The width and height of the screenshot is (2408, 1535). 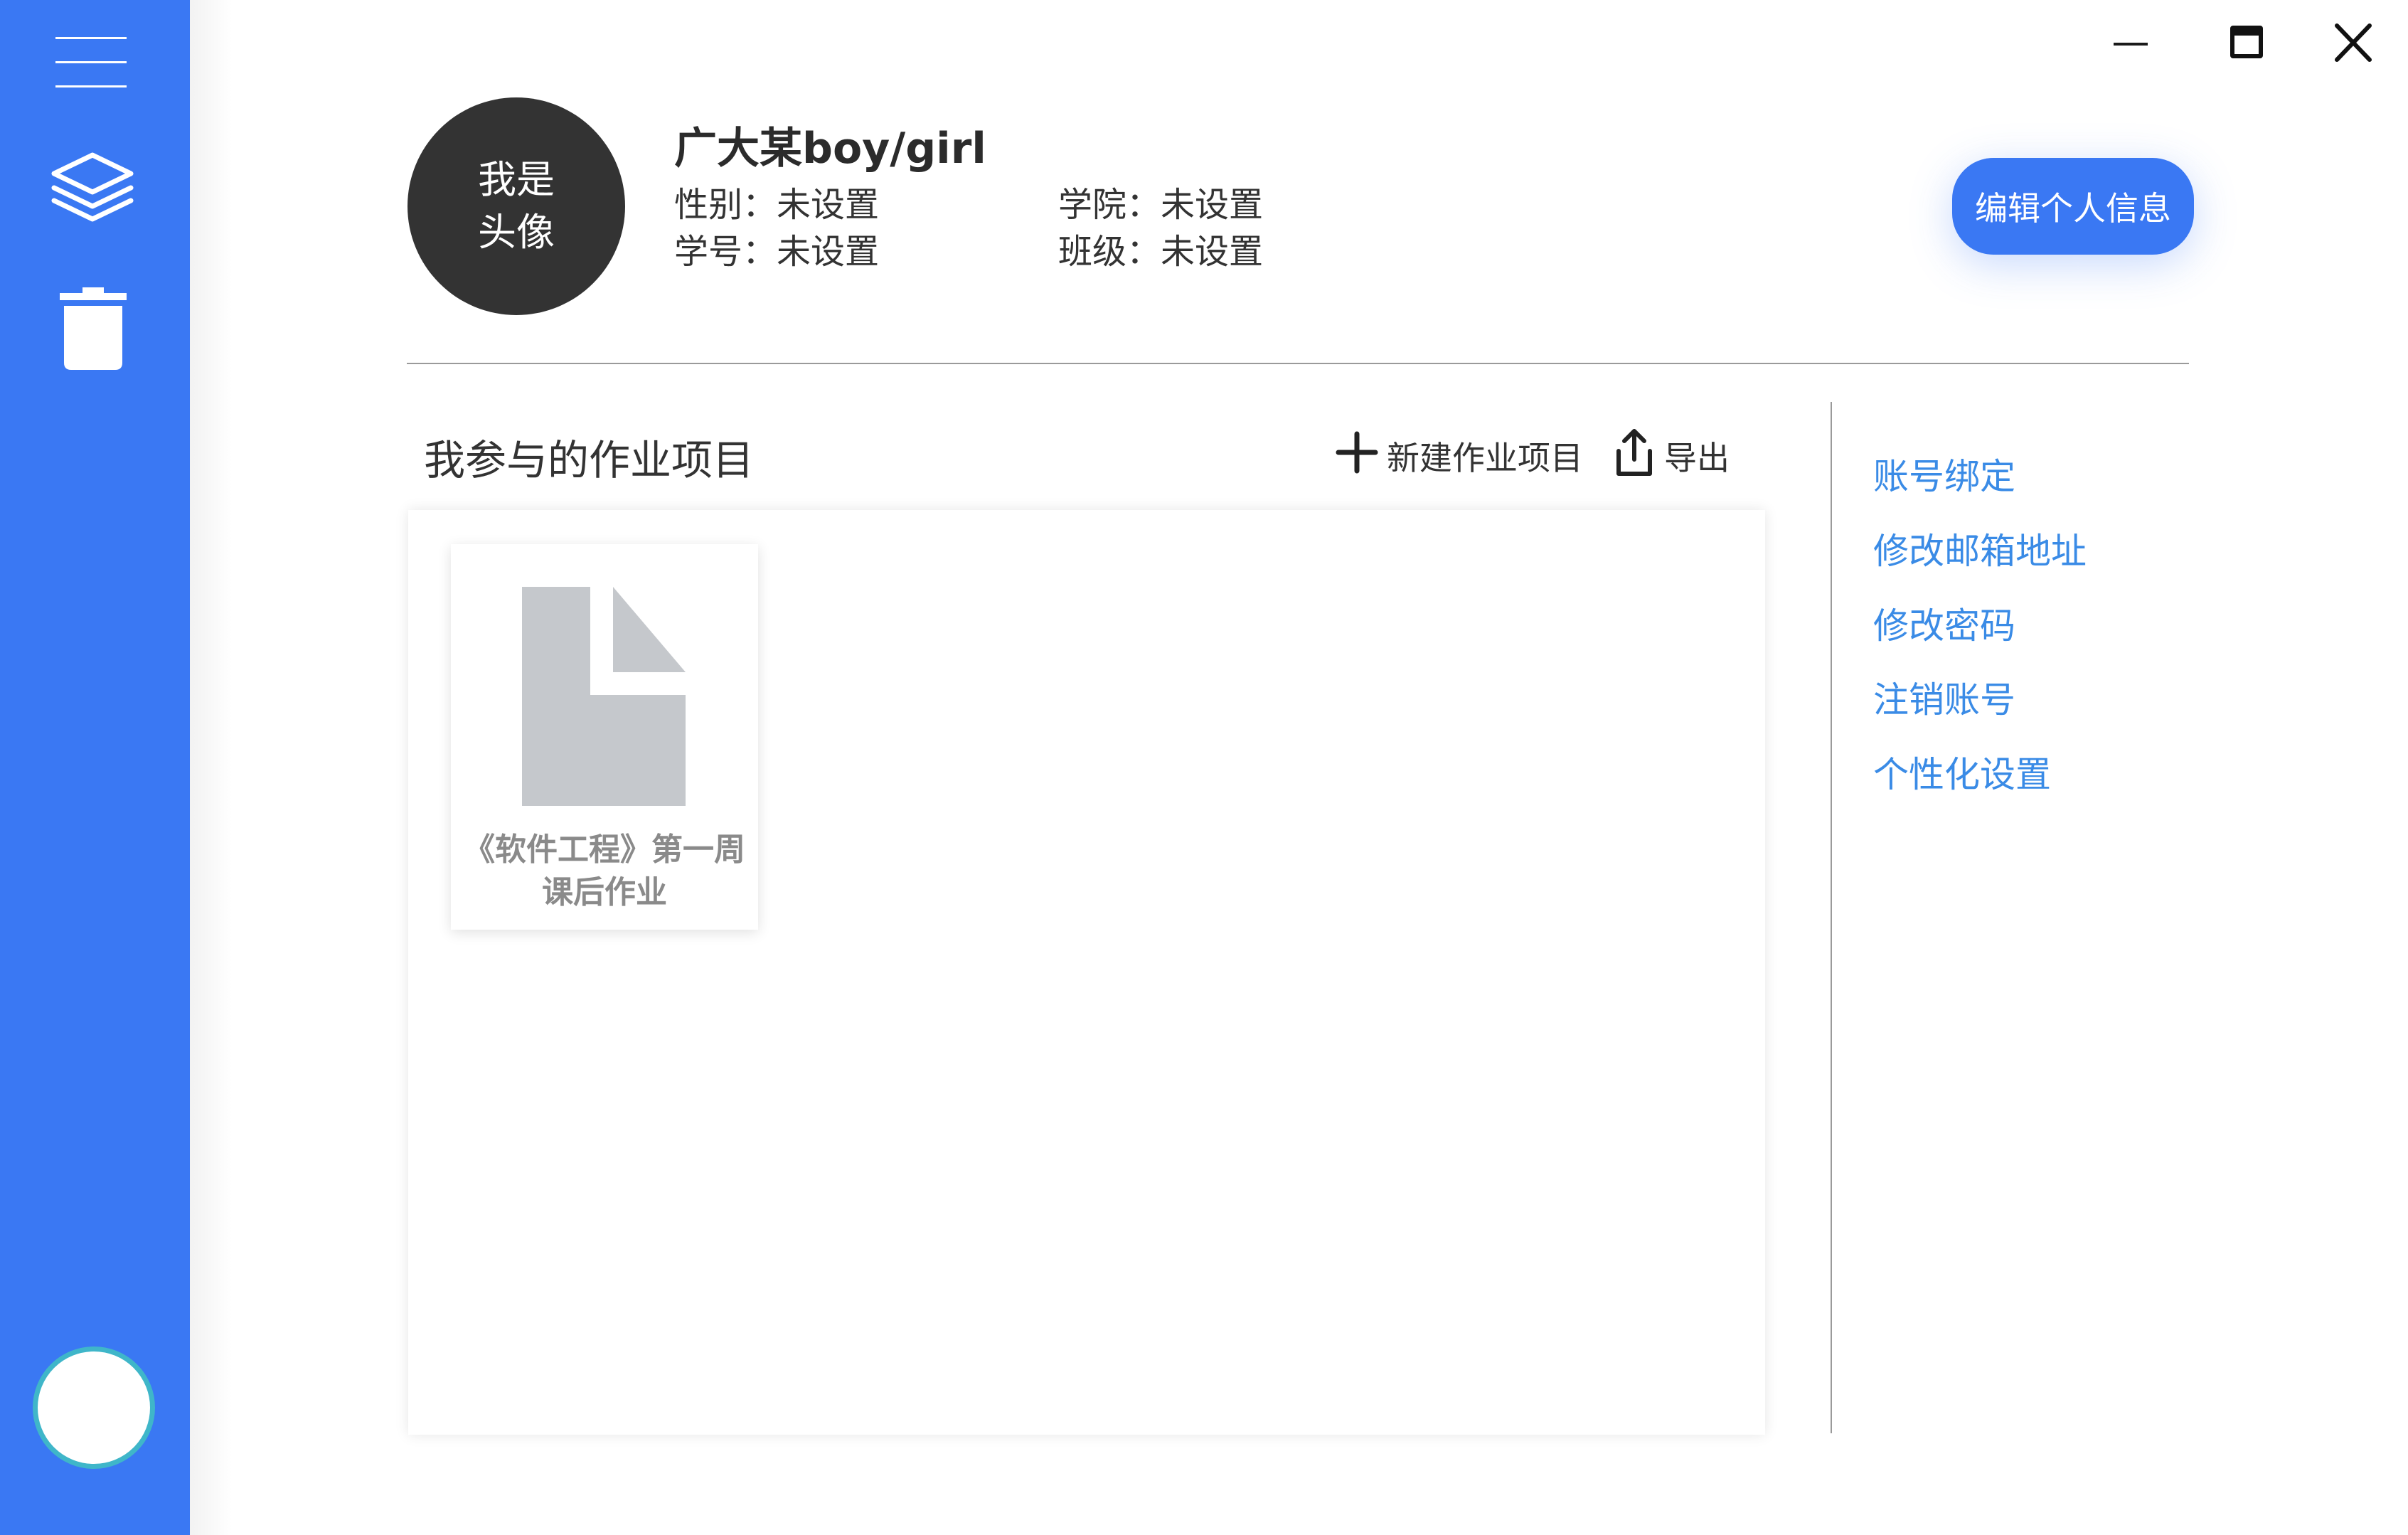 I want to click on trash-icon, so click(x=93, y=329).